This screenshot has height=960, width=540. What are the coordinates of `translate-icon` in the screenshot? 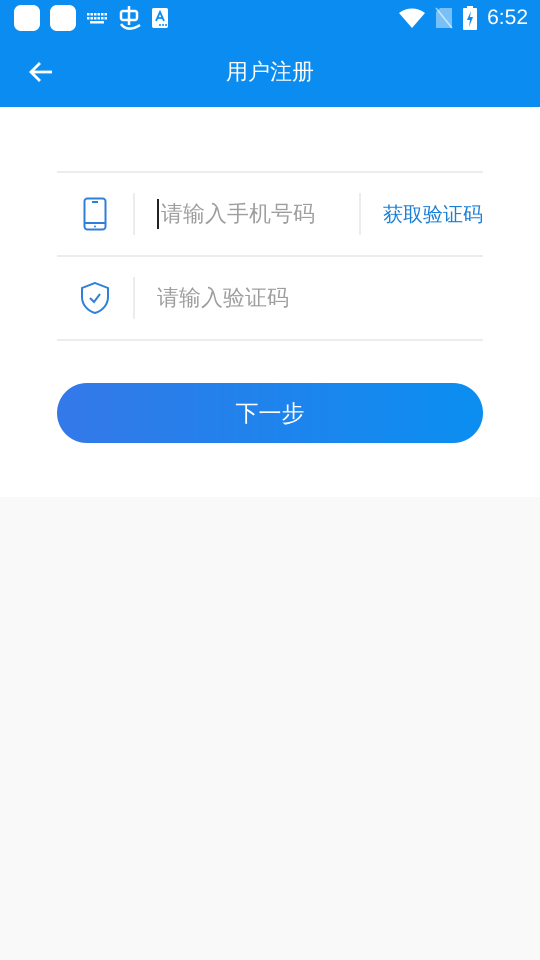 It's located at (160, 18).